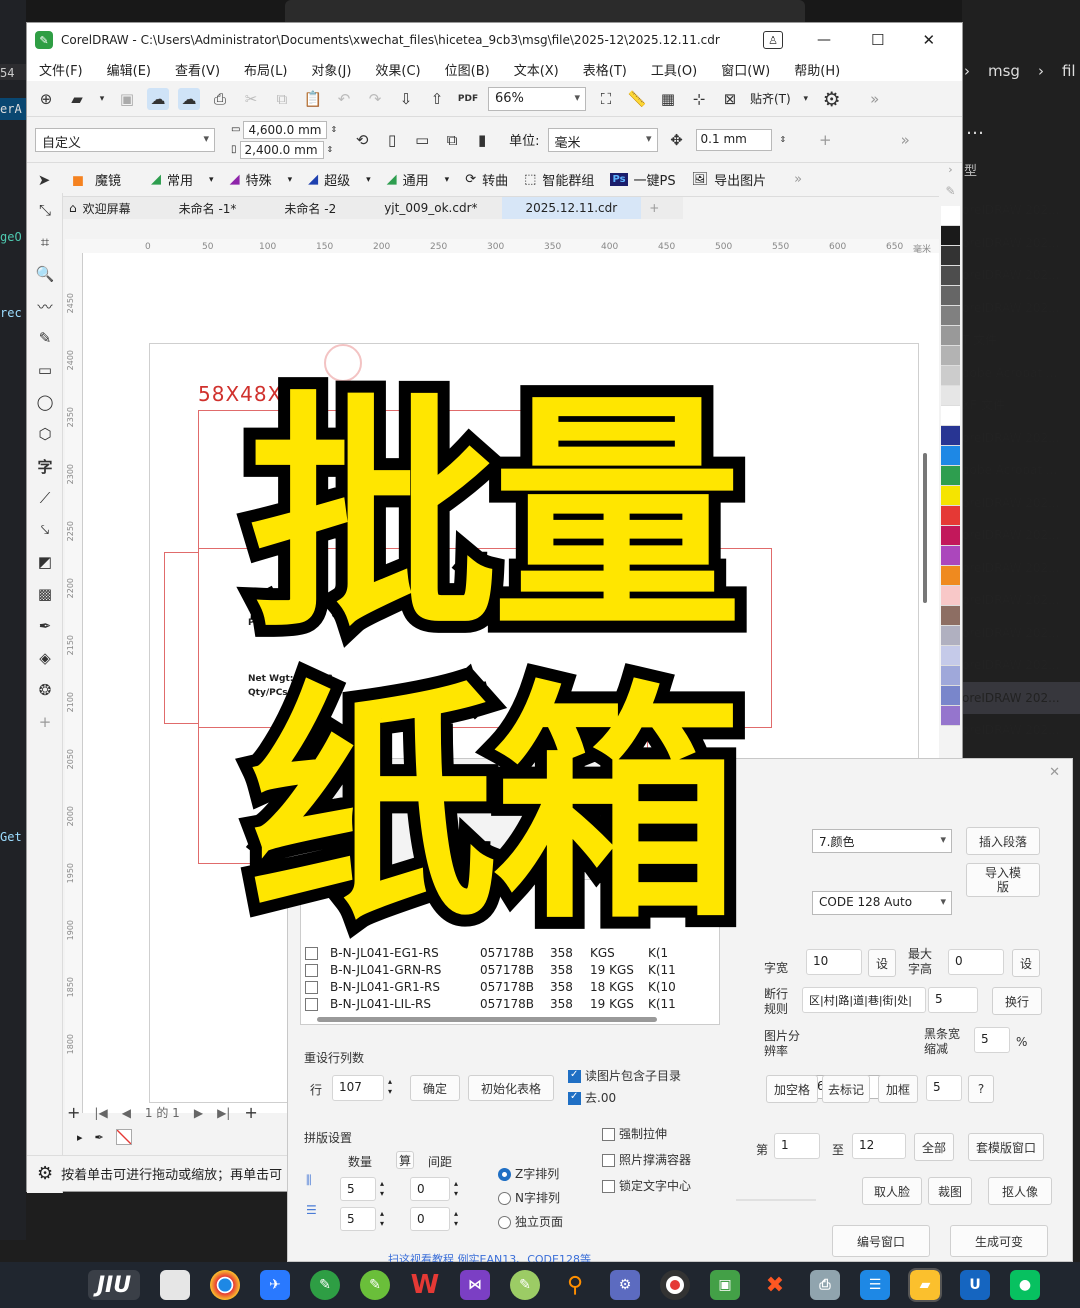 Image resolution: width=1080 pixels, height=1308 pixels. I want to click on menu-item: 表格(T), so click(605, 69).